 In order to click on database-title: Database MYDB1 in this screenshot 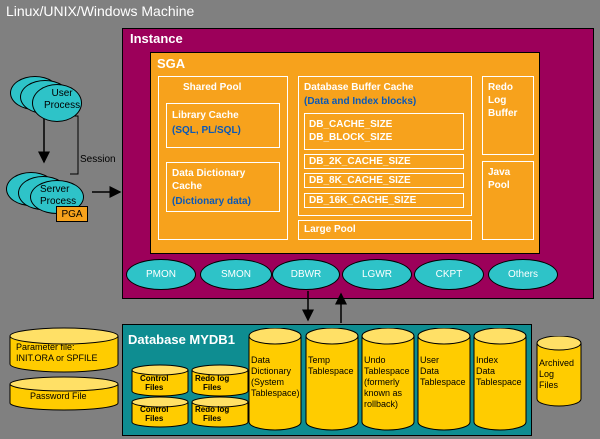, I will do `click(181, 339)`.